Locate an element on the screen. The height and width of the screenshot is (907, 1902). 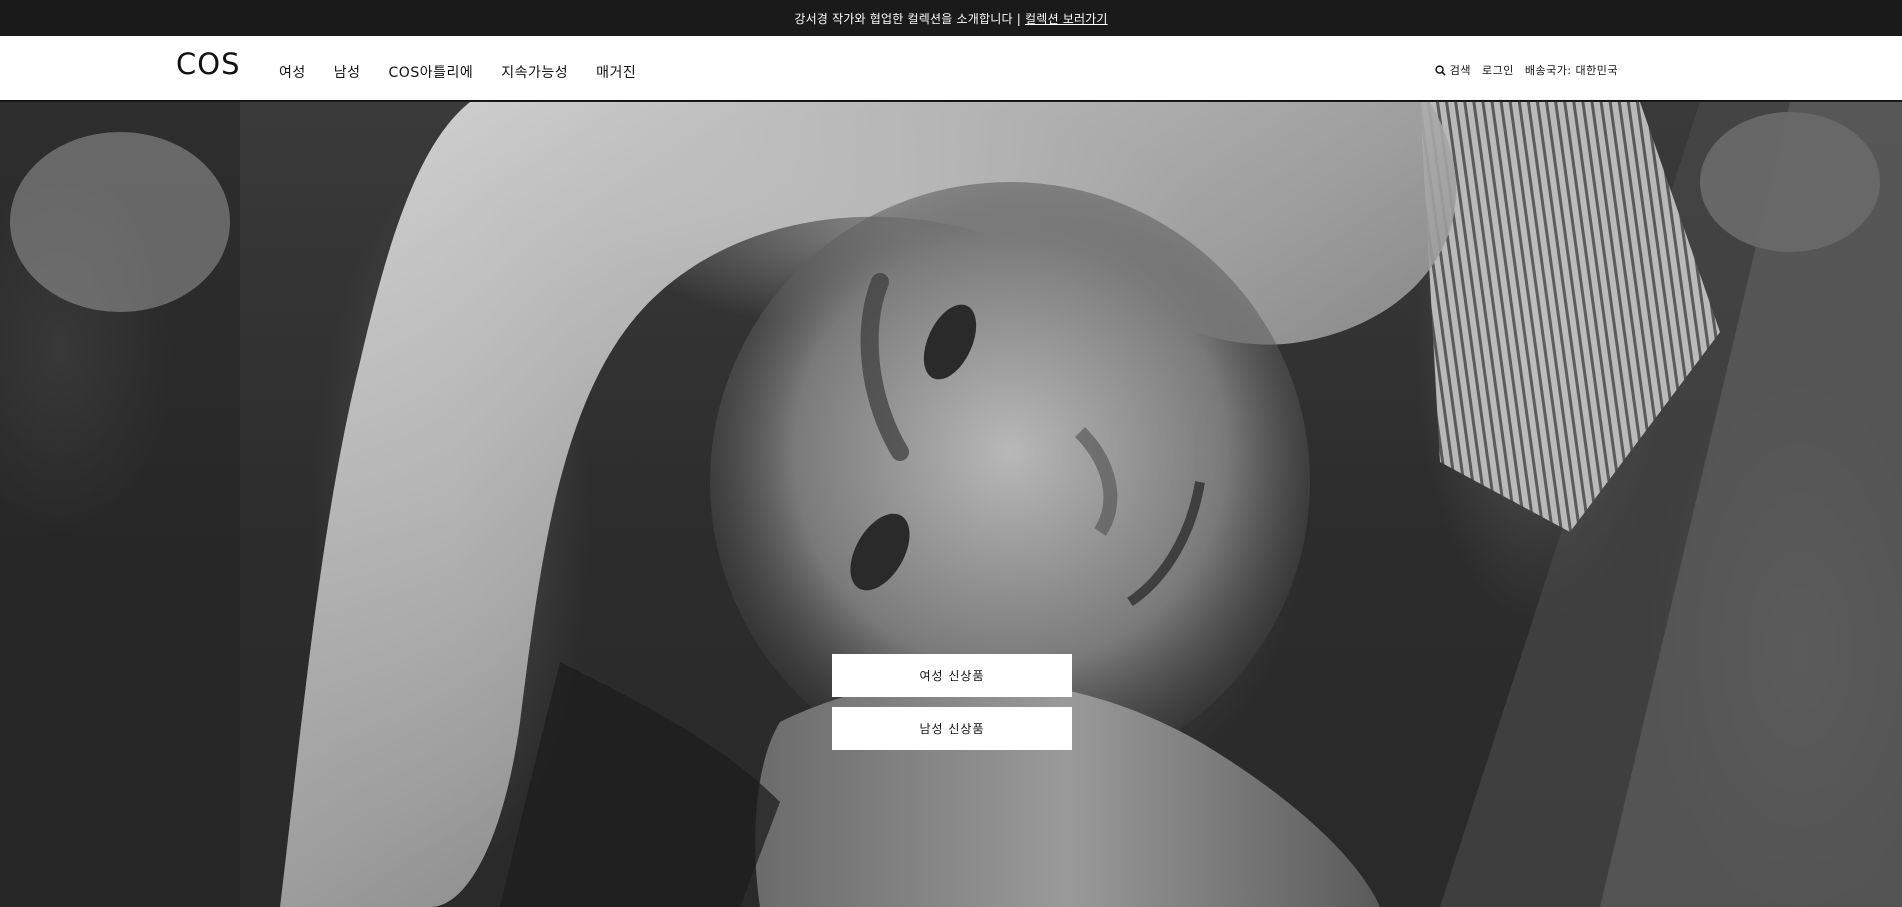
logo: COS is located at coordinates (208, 64).